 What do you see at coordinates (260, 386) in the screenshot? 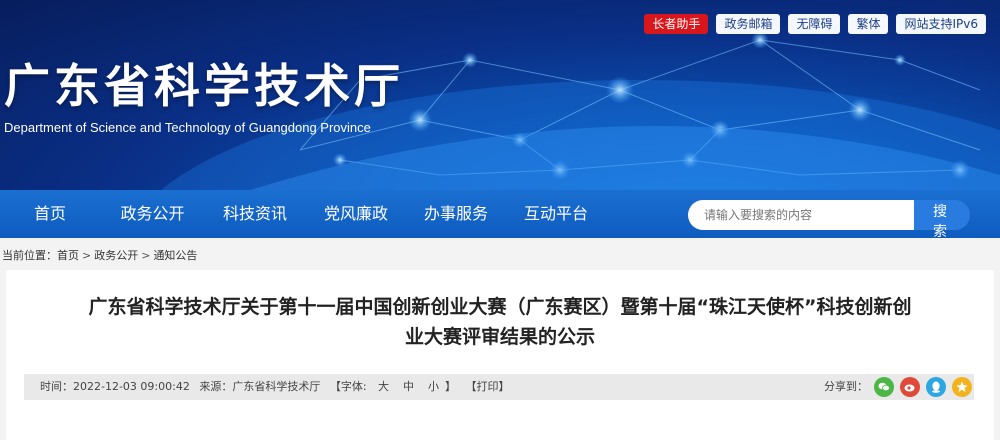
I see `article-source: 来源：广东省科学技术厅` at bounding box center [260, 386].